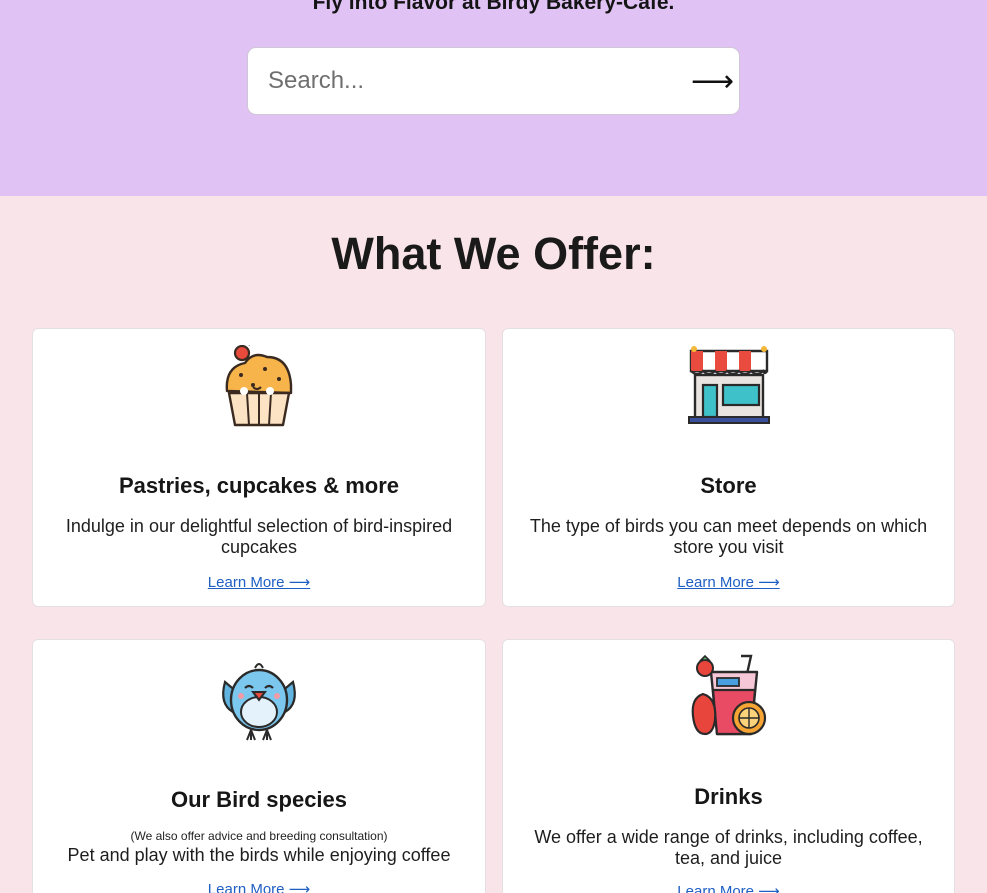  I want to click on bird-icon, so click(259, 702).